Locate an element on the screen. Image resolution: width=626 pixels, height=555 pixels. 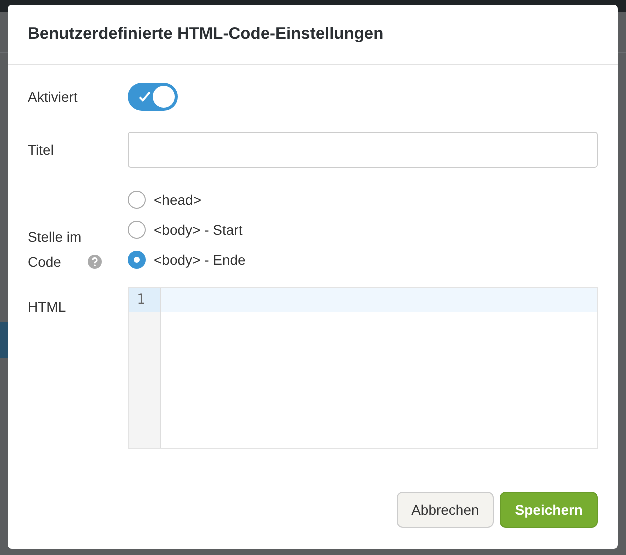
field-label: Titel is located at coordinates (41, 150).